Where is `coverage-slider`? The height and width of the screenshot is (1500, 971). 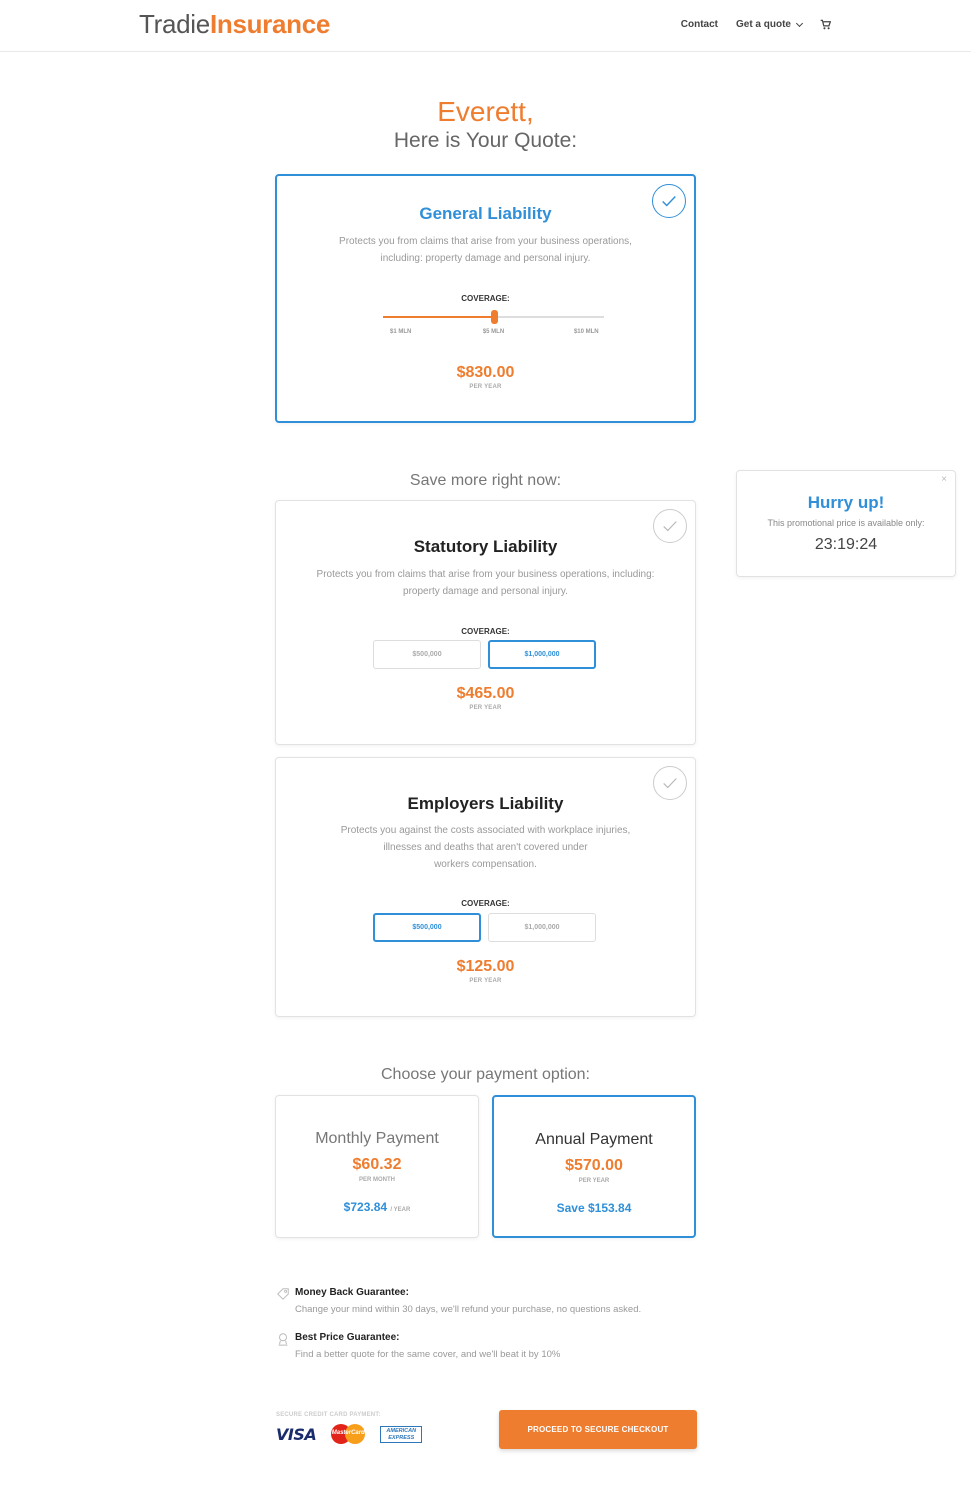 coverage-slider is located at coordinates (493, 317).